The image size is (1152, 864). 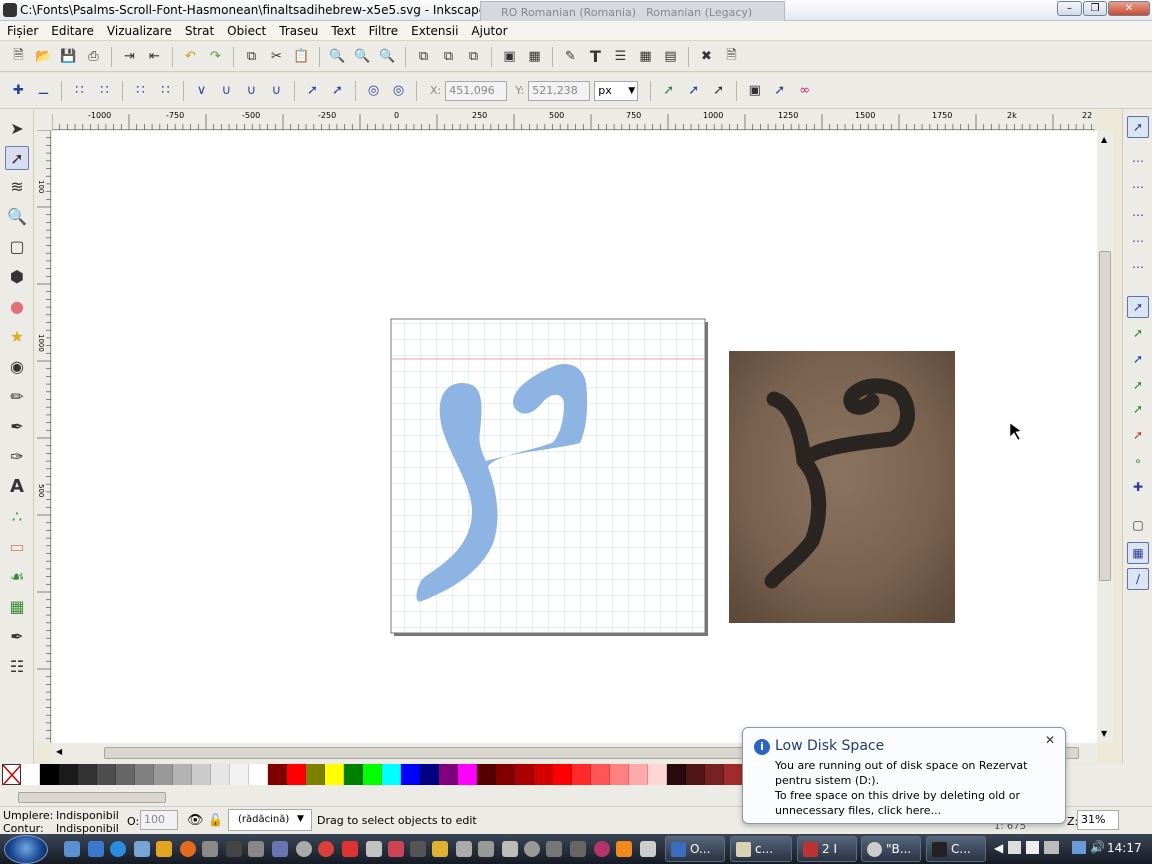 What do you see at coordinates (1138, 409) in the screenshot?
I see `snap-smooth-icon: ➚` at bounding box center [1138, 409].